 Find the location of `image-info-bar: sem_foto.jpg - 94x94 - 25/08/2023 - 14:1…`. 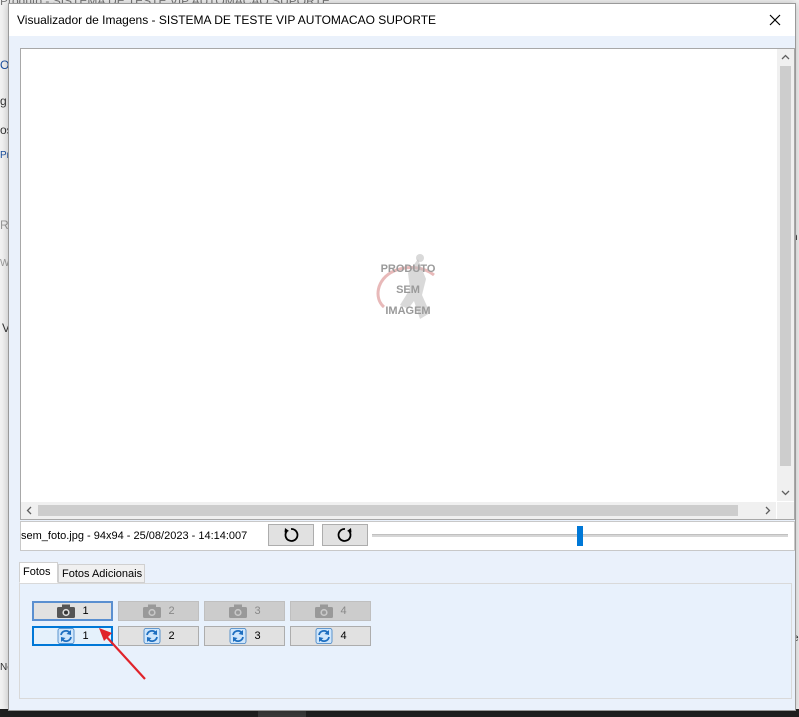

image-info-bar: sem_foto.jpg - 94x94 - 25/08/2023 - 14:1… is located at coordinates (407, 536).